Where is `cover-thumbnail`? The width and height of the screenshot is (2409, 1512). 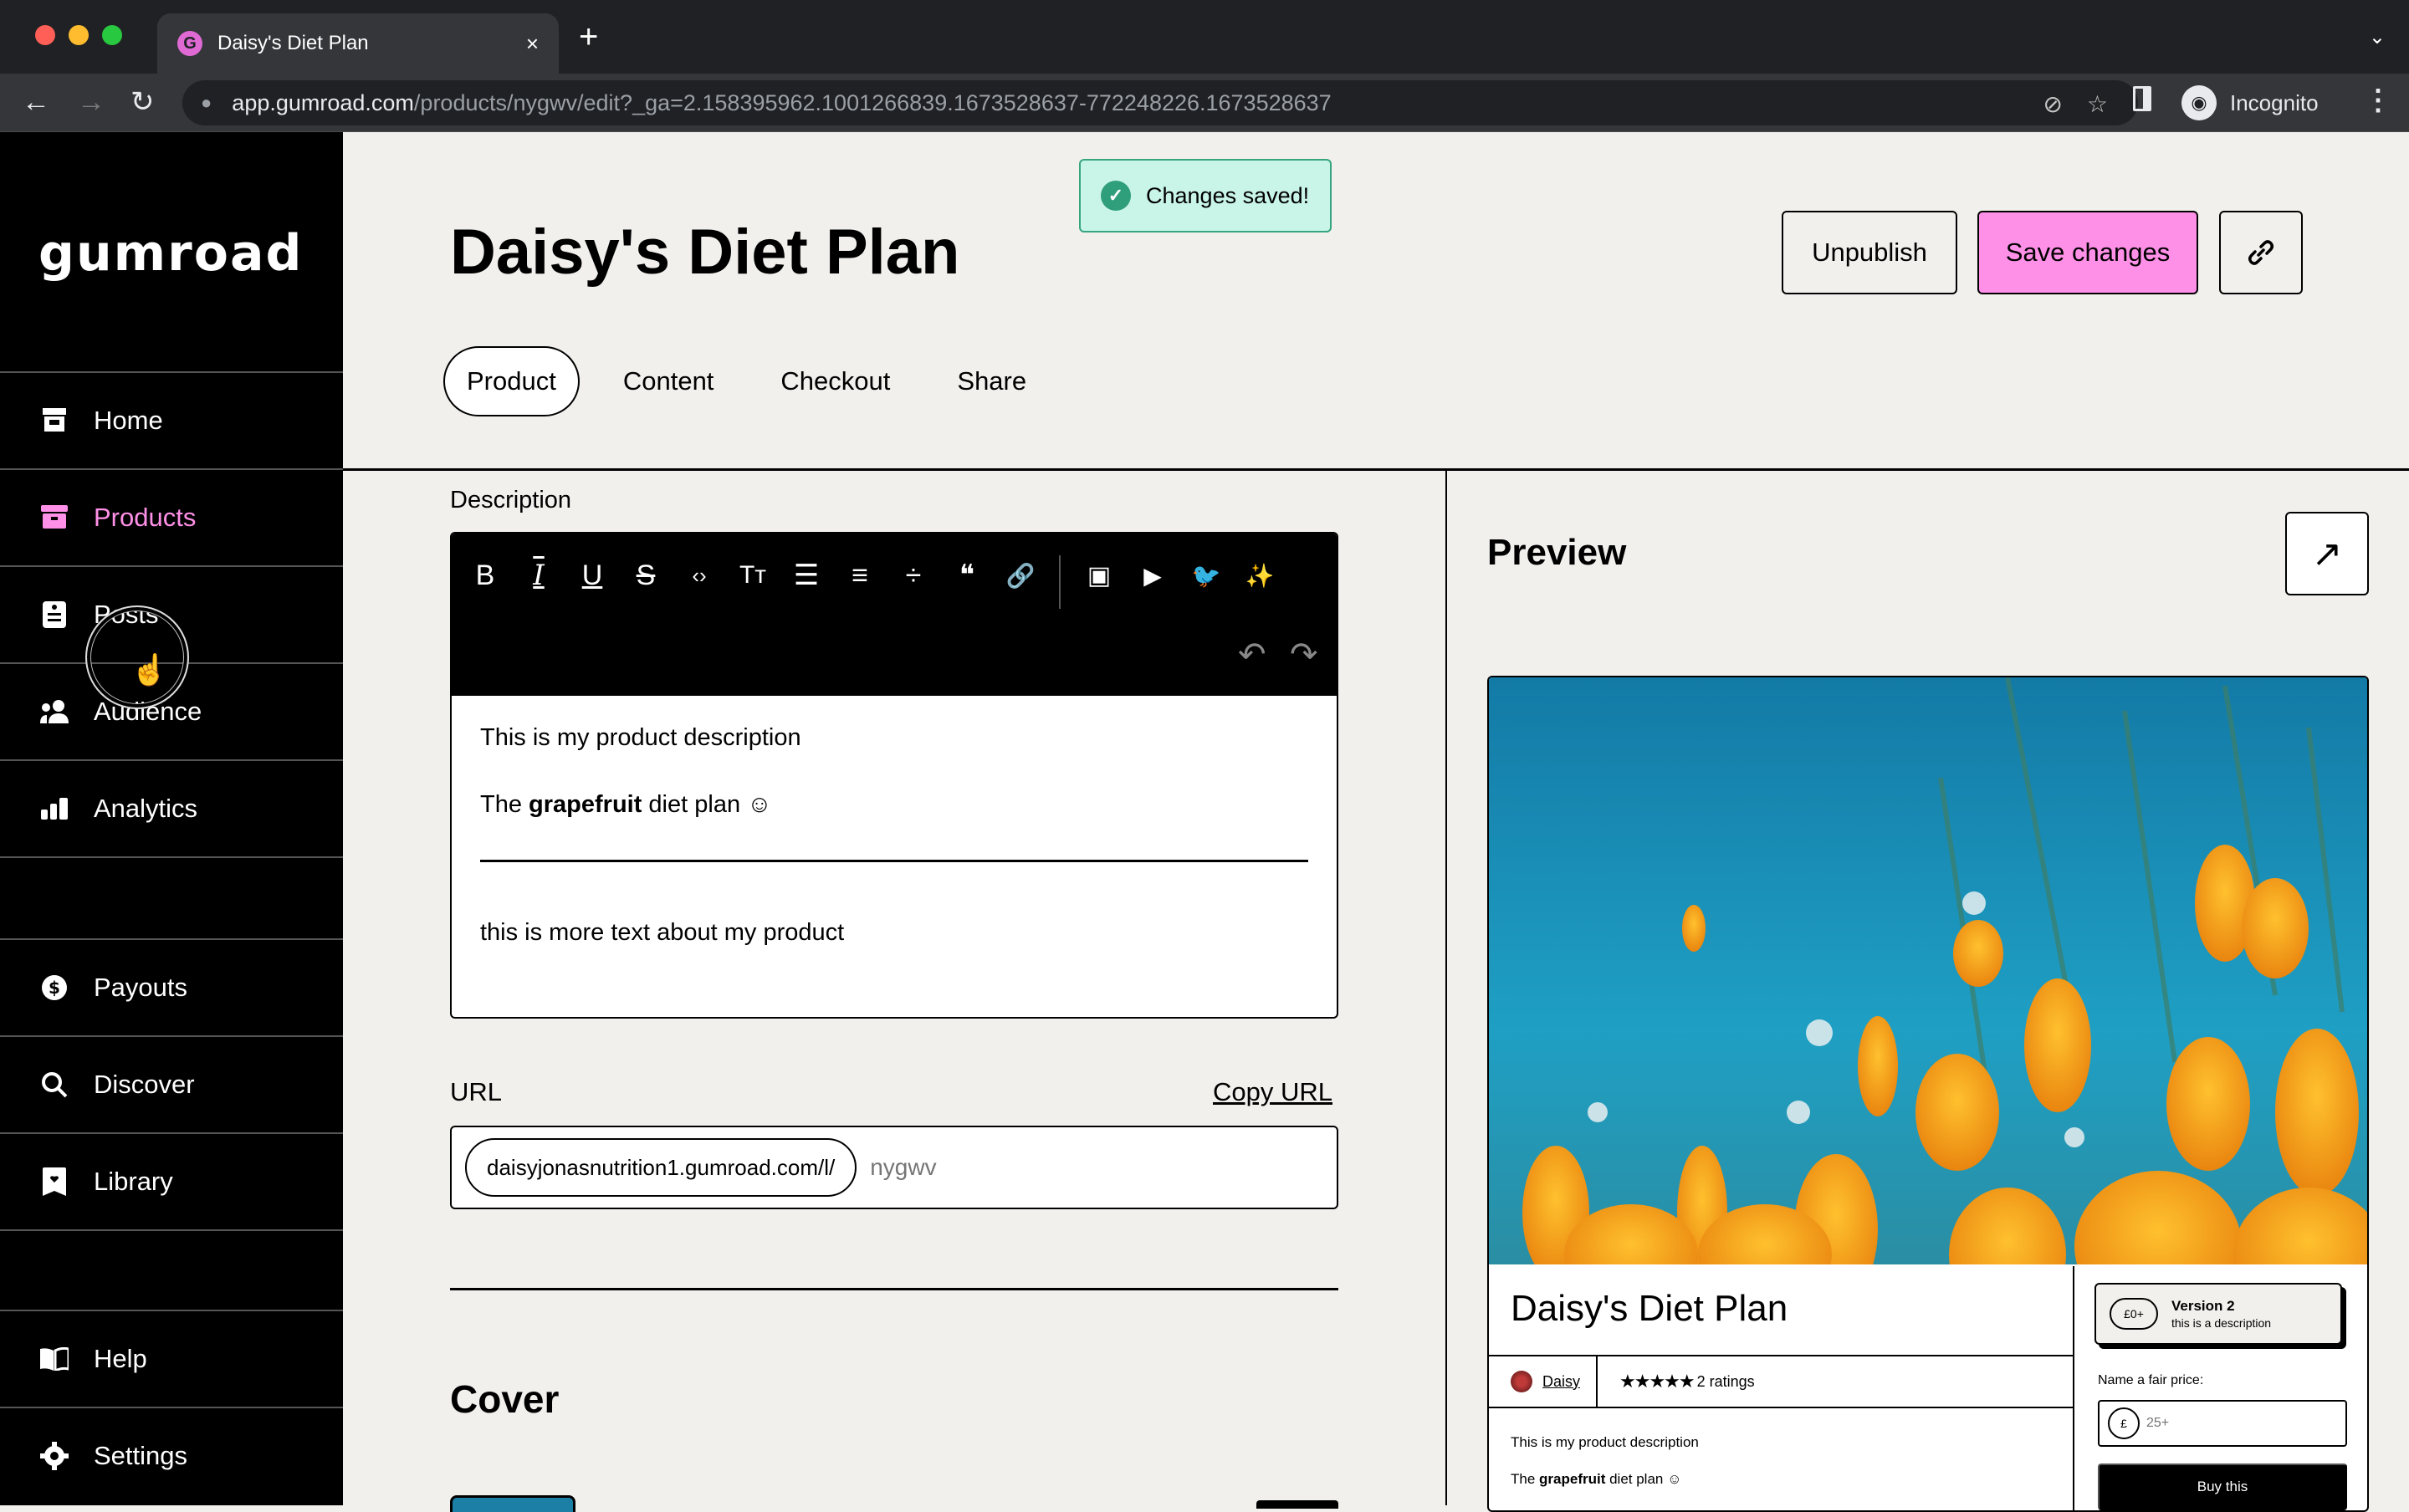
cover-thumbnail is located at coordinates (512, 1503).